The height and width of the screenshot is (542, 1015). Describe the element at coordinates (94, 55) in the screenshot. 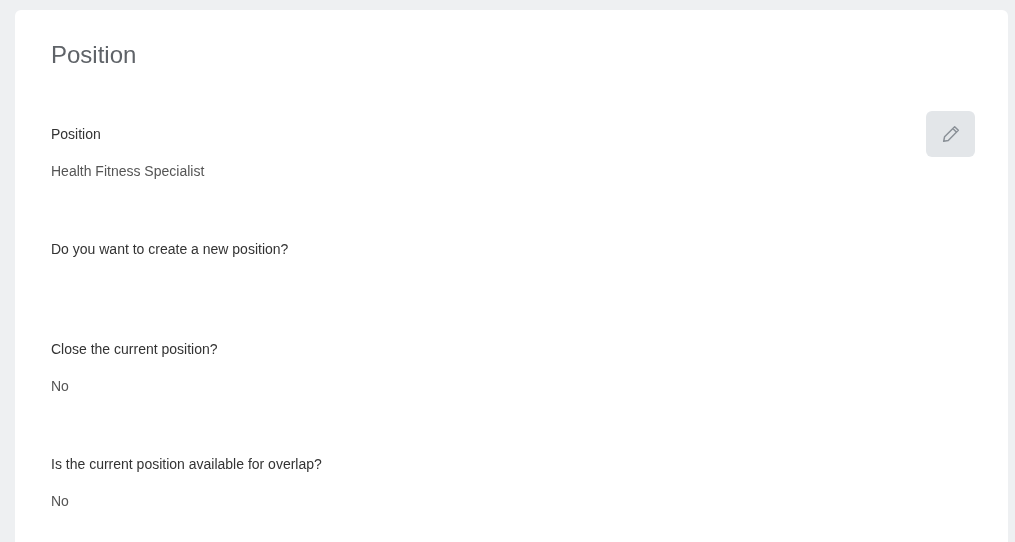

I see `card-title: Position` at that location.